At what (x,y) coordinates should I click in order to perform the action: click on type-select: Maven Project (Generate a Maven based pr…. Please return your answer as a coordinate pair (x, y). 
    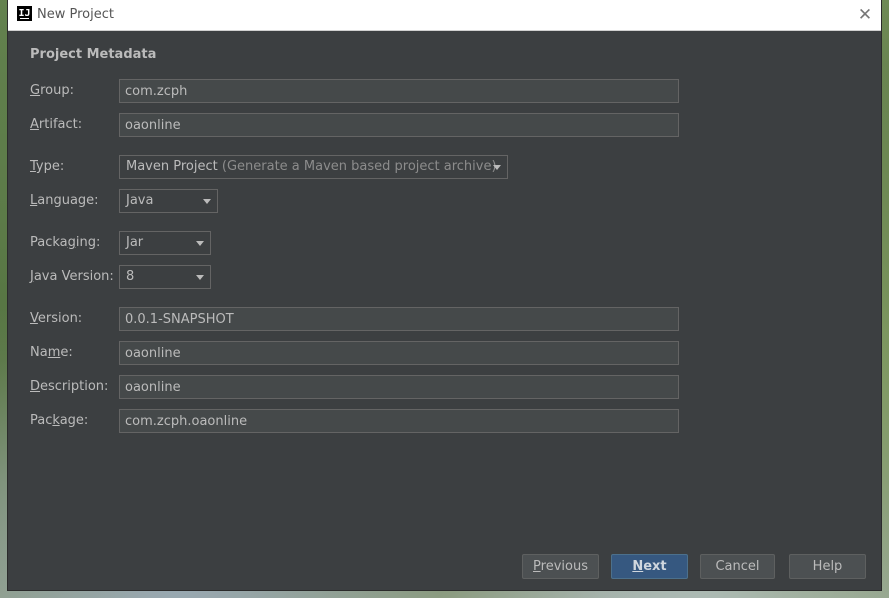
    Looking at the image, I should click on (313, 167).